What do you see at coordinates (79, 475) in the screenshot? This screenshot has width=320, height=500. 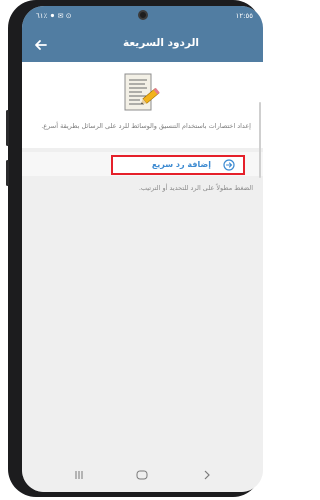 I see `recent-apps-icon` at bounding box center [79, 475].